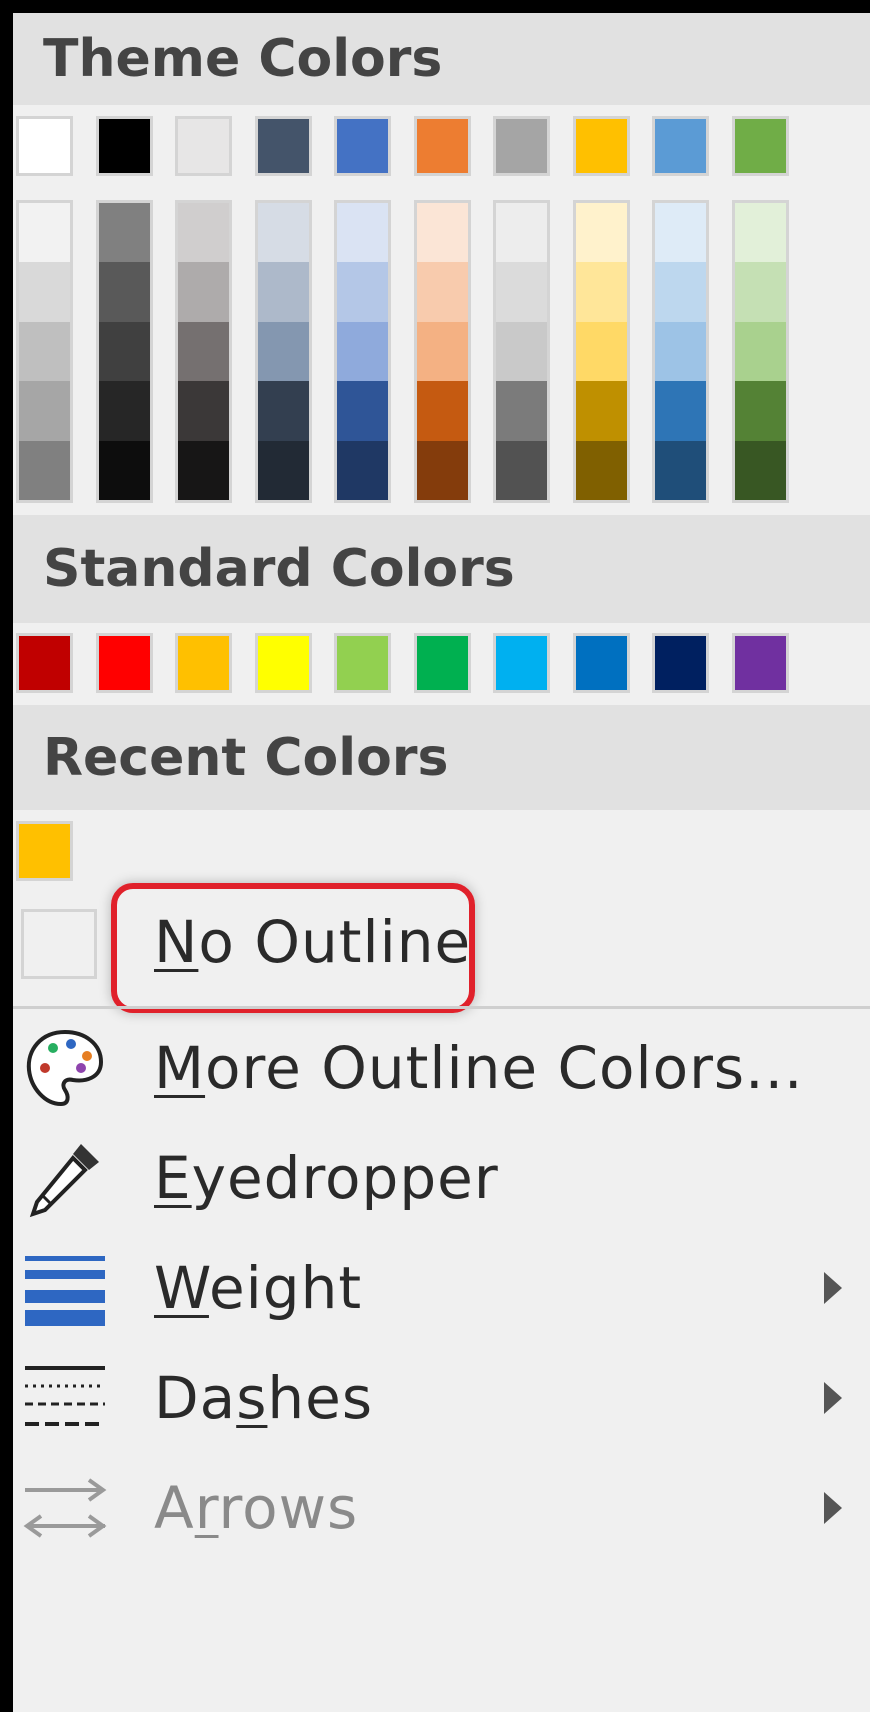 The width and height of the screenshot is (870, 1712). I want to click on weight-item: Weight, so click(441, 1288).